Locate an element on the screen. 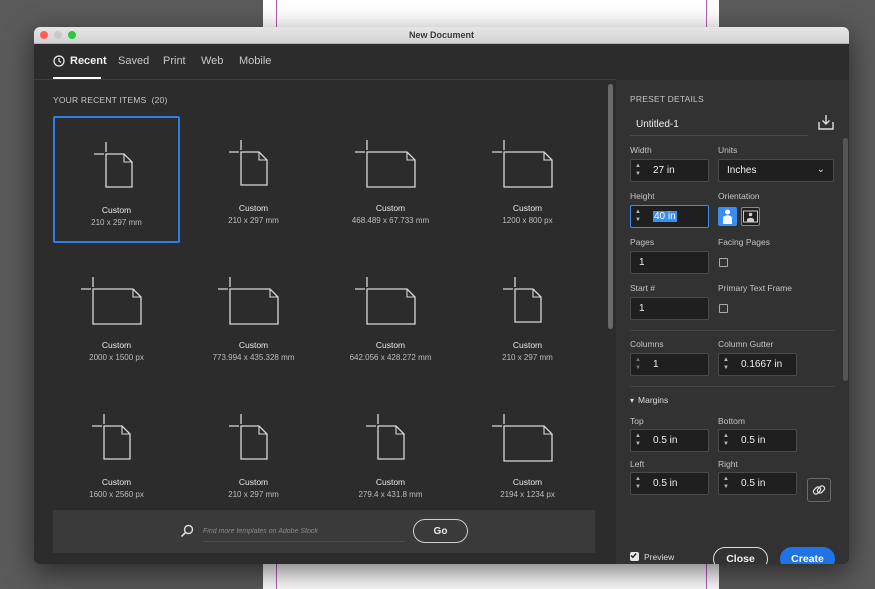 The image size is (875, 589). landscape-orientation-button is located at coordinates (750, 216).